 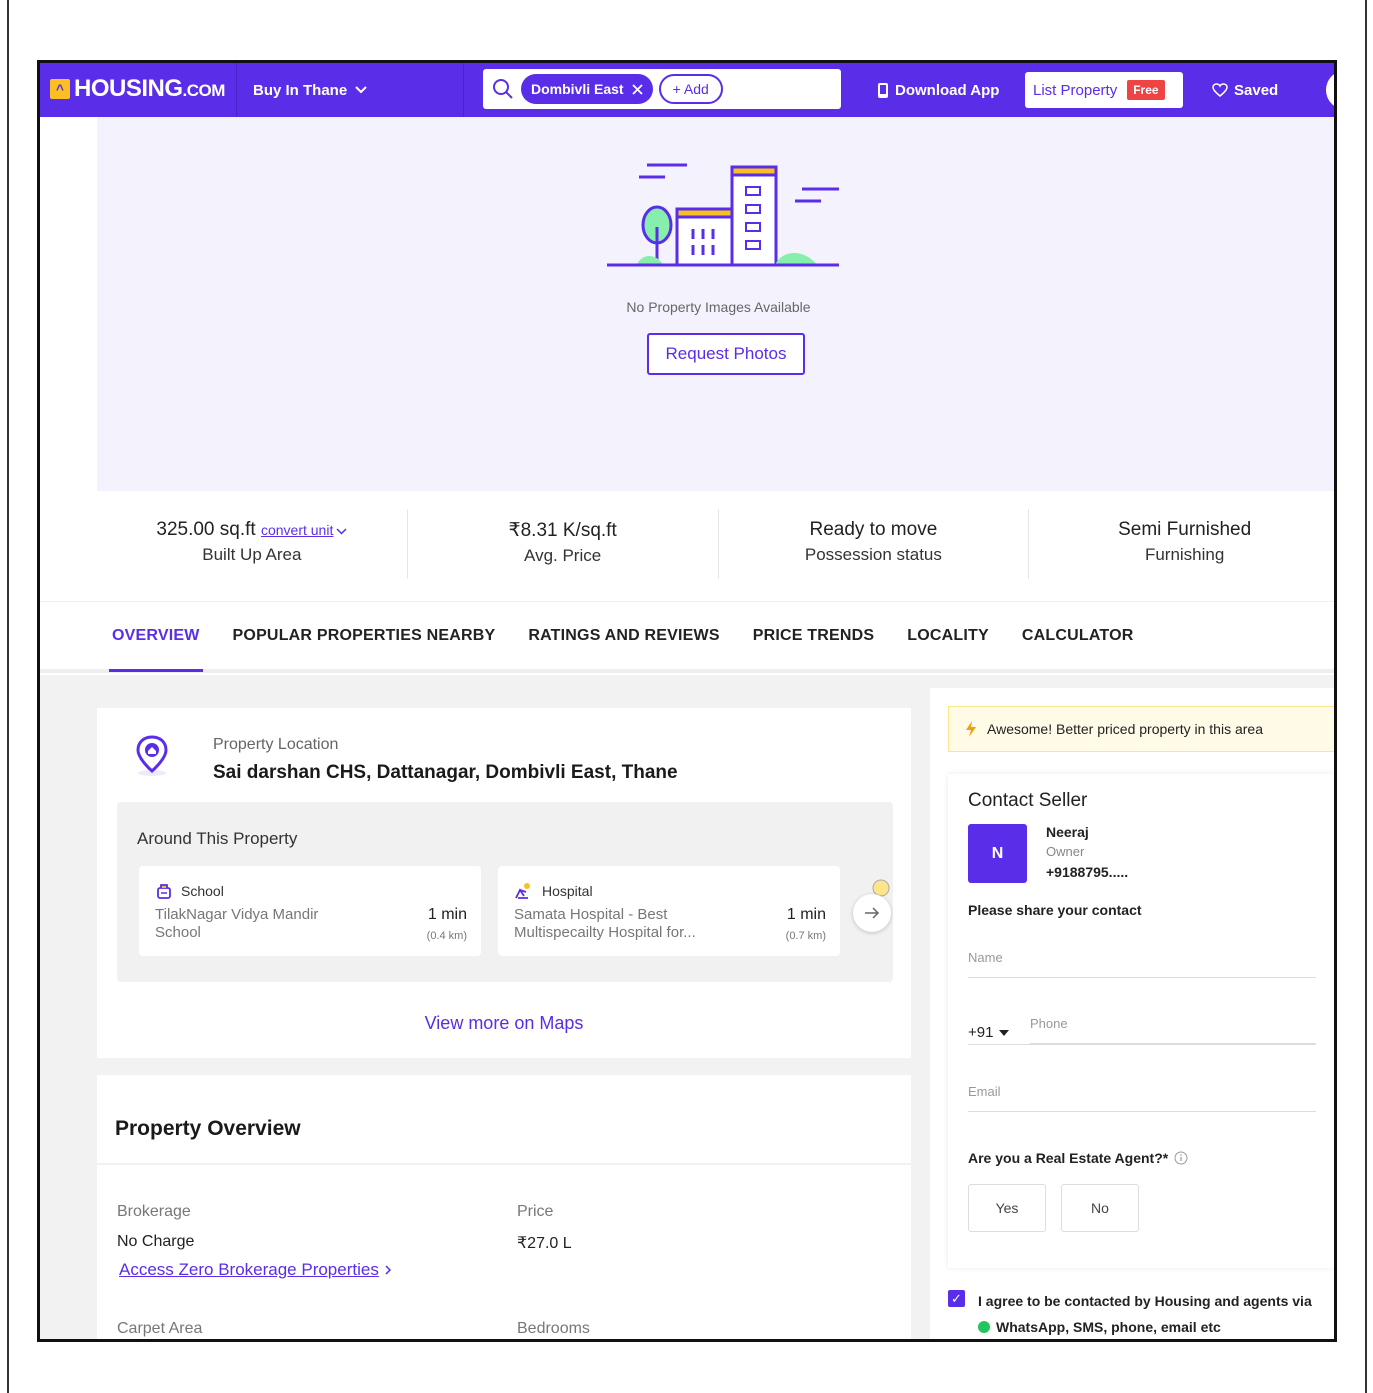 What do you see at coordinates (544, 1243) in the screenshot?
I see `price-value: ₹27.0 L` at bounding box center [544, 1243].